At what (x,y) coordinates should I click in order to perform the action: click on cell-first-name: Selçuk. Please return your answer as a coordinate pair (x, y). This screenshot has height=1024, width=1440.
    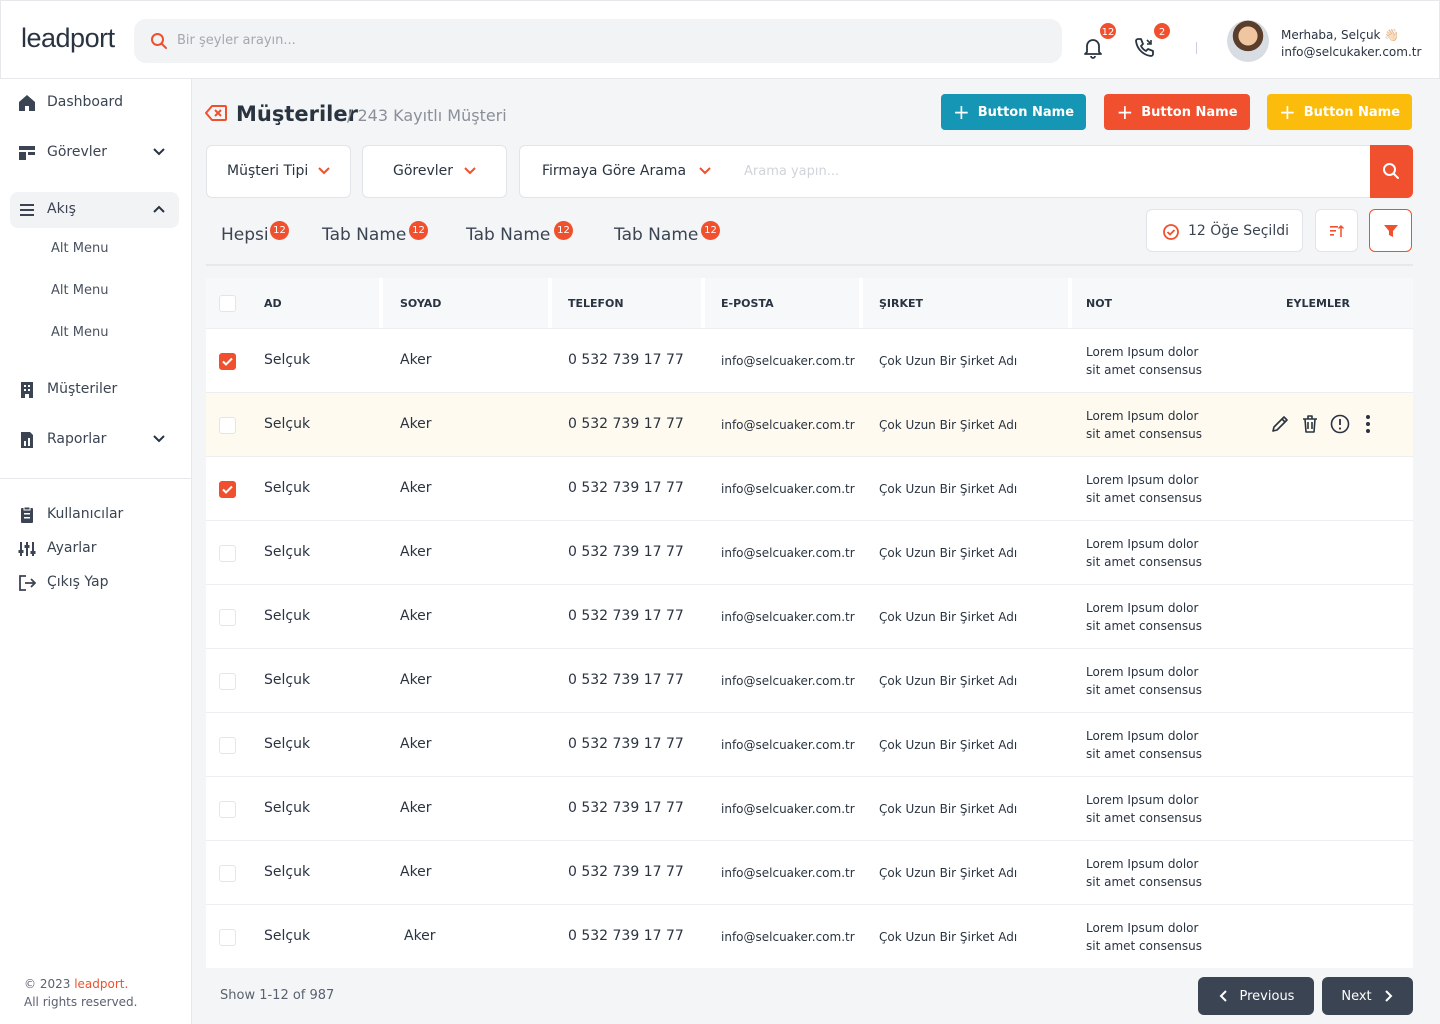
    Looking at the image, I should click on (287, 616).